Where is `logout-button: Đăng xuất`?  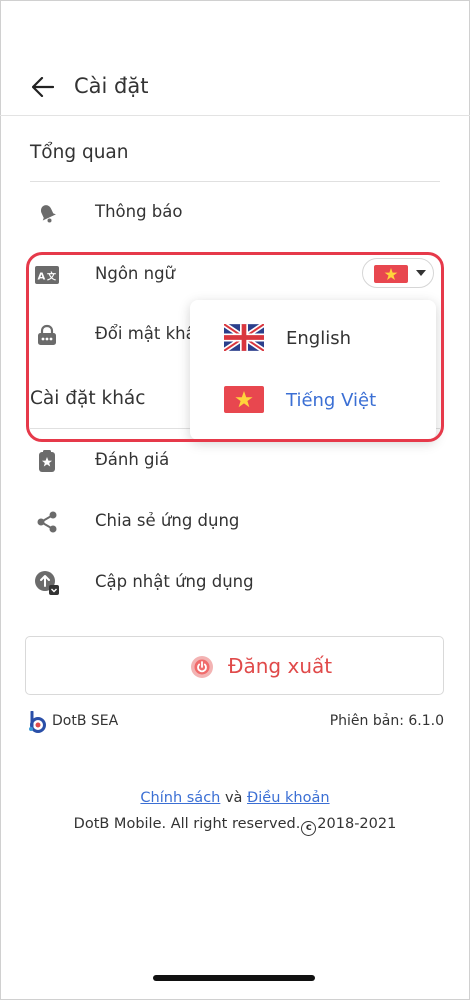 logout-button: Đăng xuất is located at coordinates (234, 665).